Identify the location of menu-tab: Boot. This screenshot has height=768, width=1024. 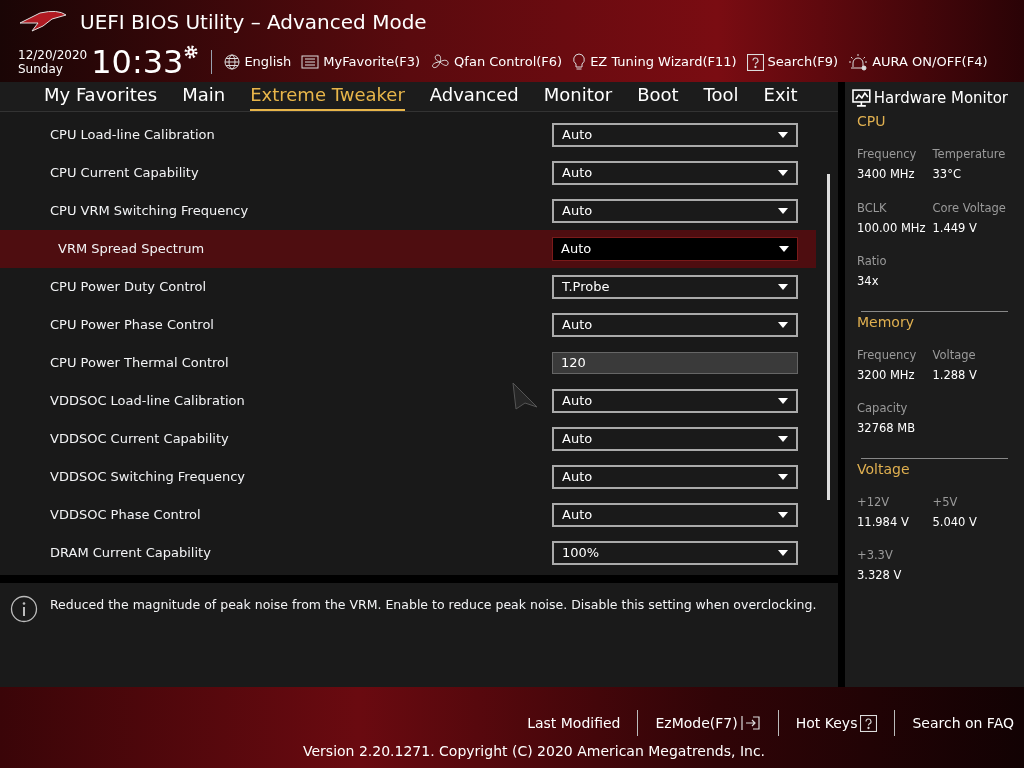
(658, 96).